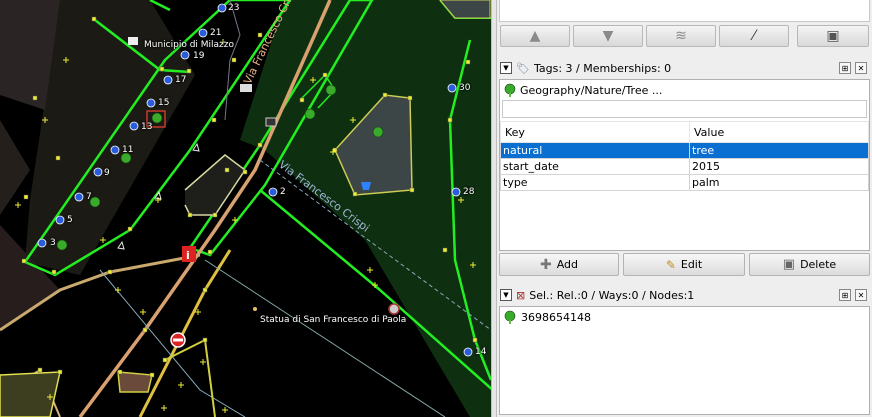  I want to click on house-number: 17, so click(181, 80).